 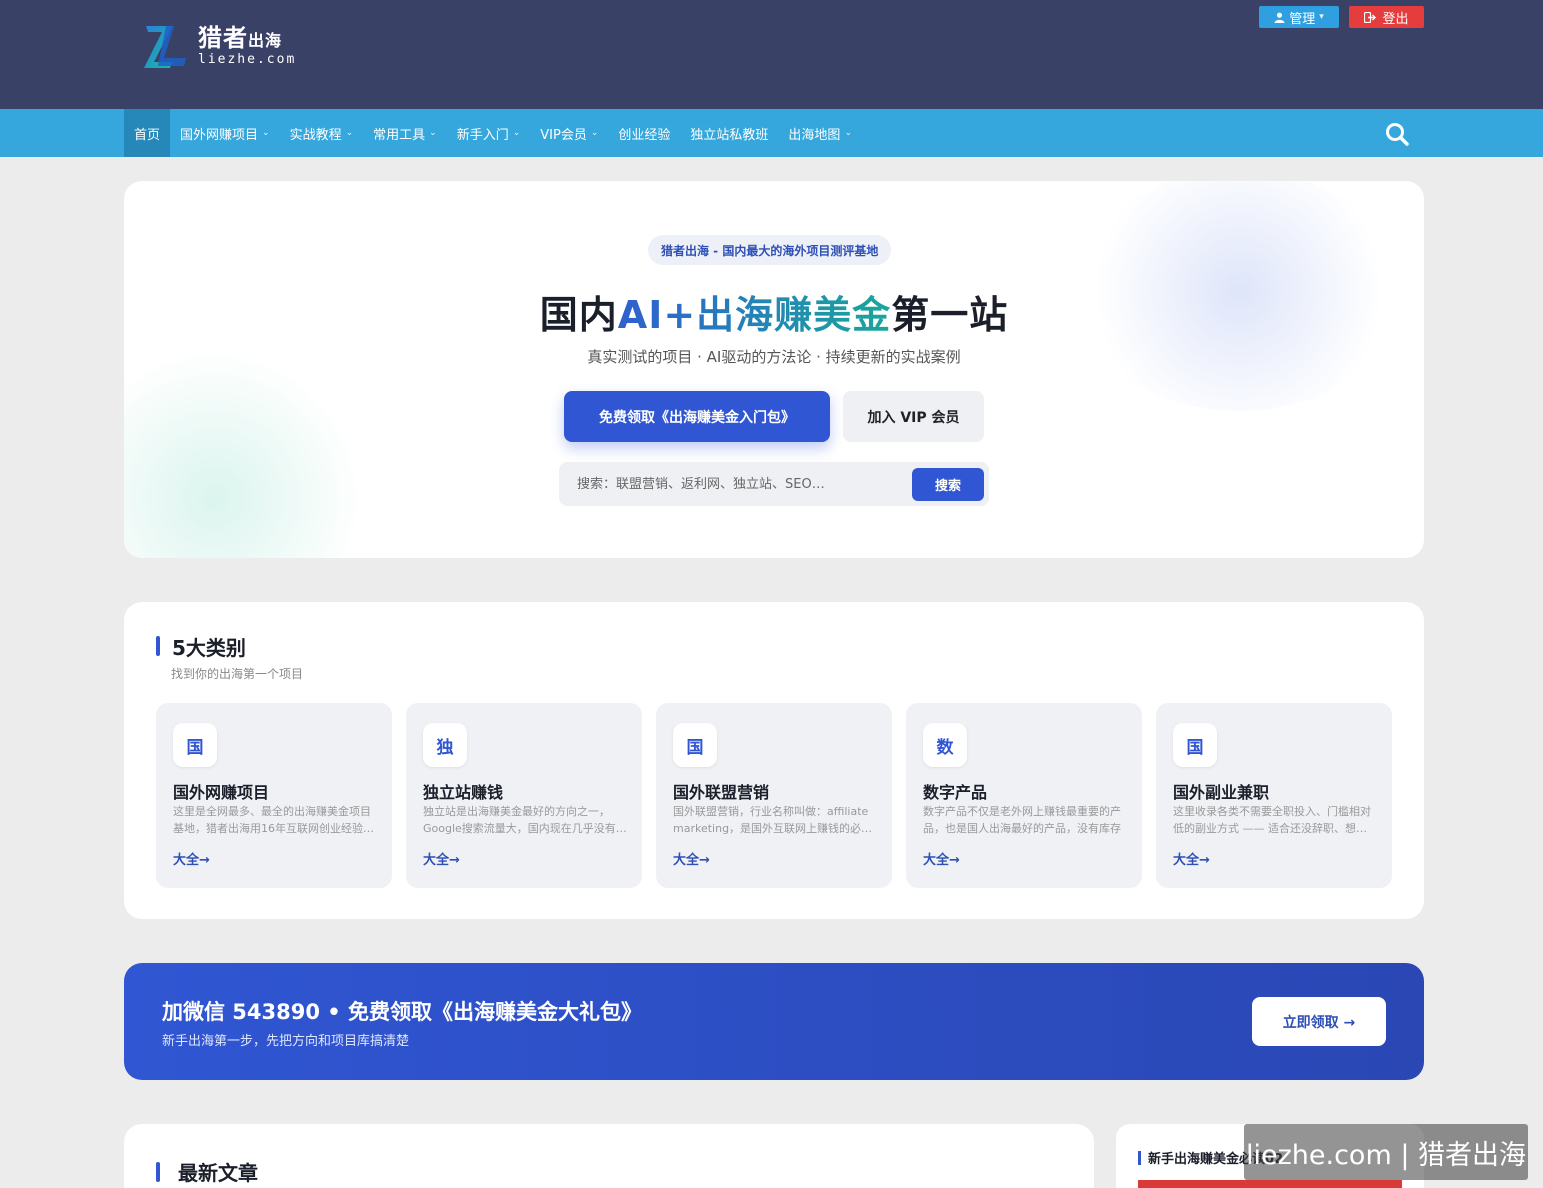 What do you see at coordinates (399, 135) in the screenshot?
I see `nav-item-label: 常用工具` at bounding box center [399, 135].